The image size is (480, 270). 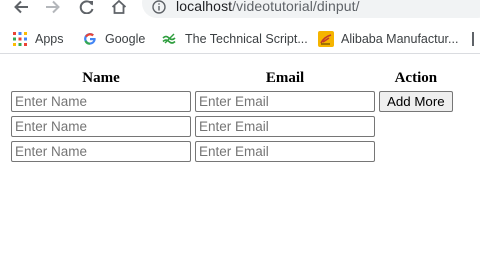 I want to click on action-column-header: Action, so click(x=416, y=77).